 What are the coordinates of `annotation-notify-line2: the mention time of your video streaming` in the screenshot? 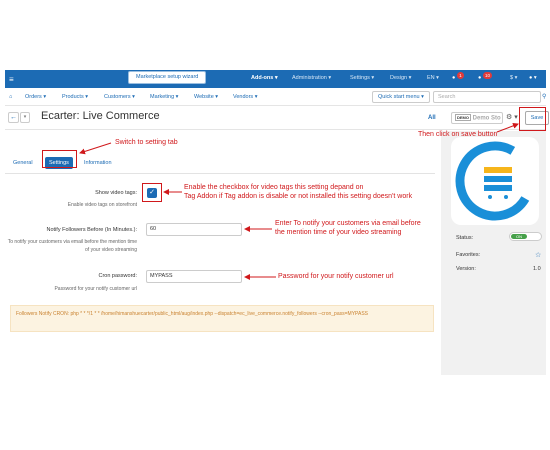 It's located at (338, 232).